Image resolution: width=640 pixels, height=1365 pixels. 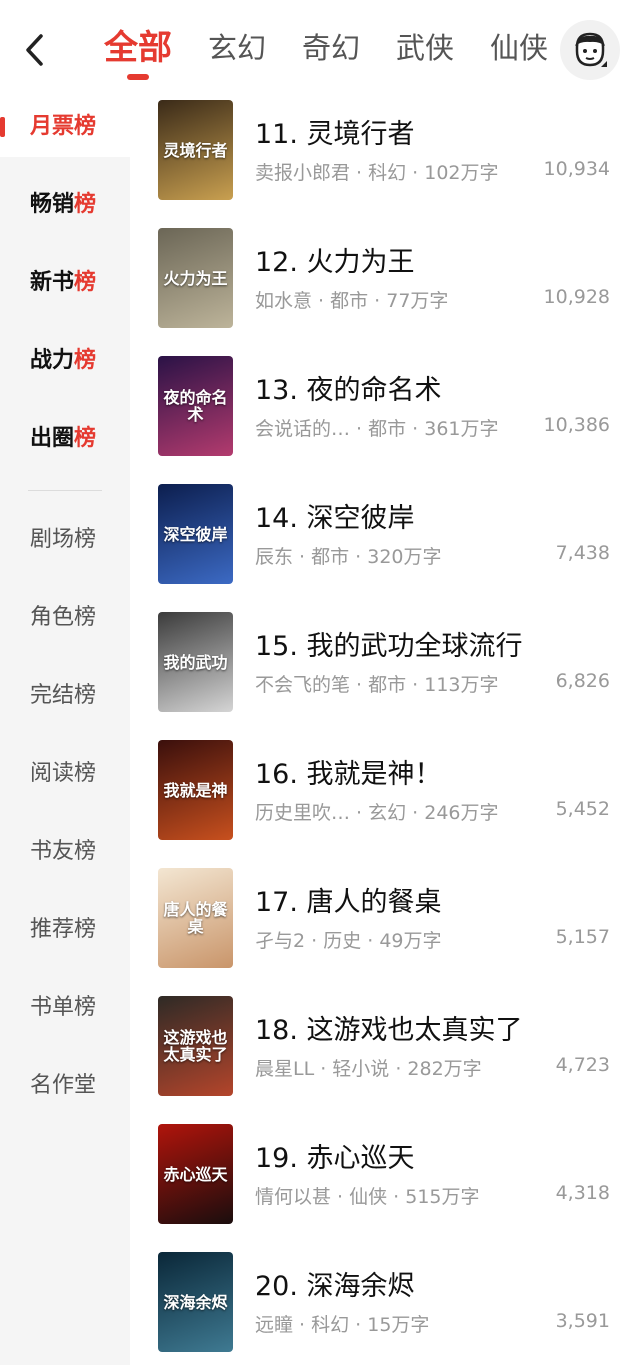 I want to click on sidebar-item-label: 书友榜, so click(x=63, y=851).